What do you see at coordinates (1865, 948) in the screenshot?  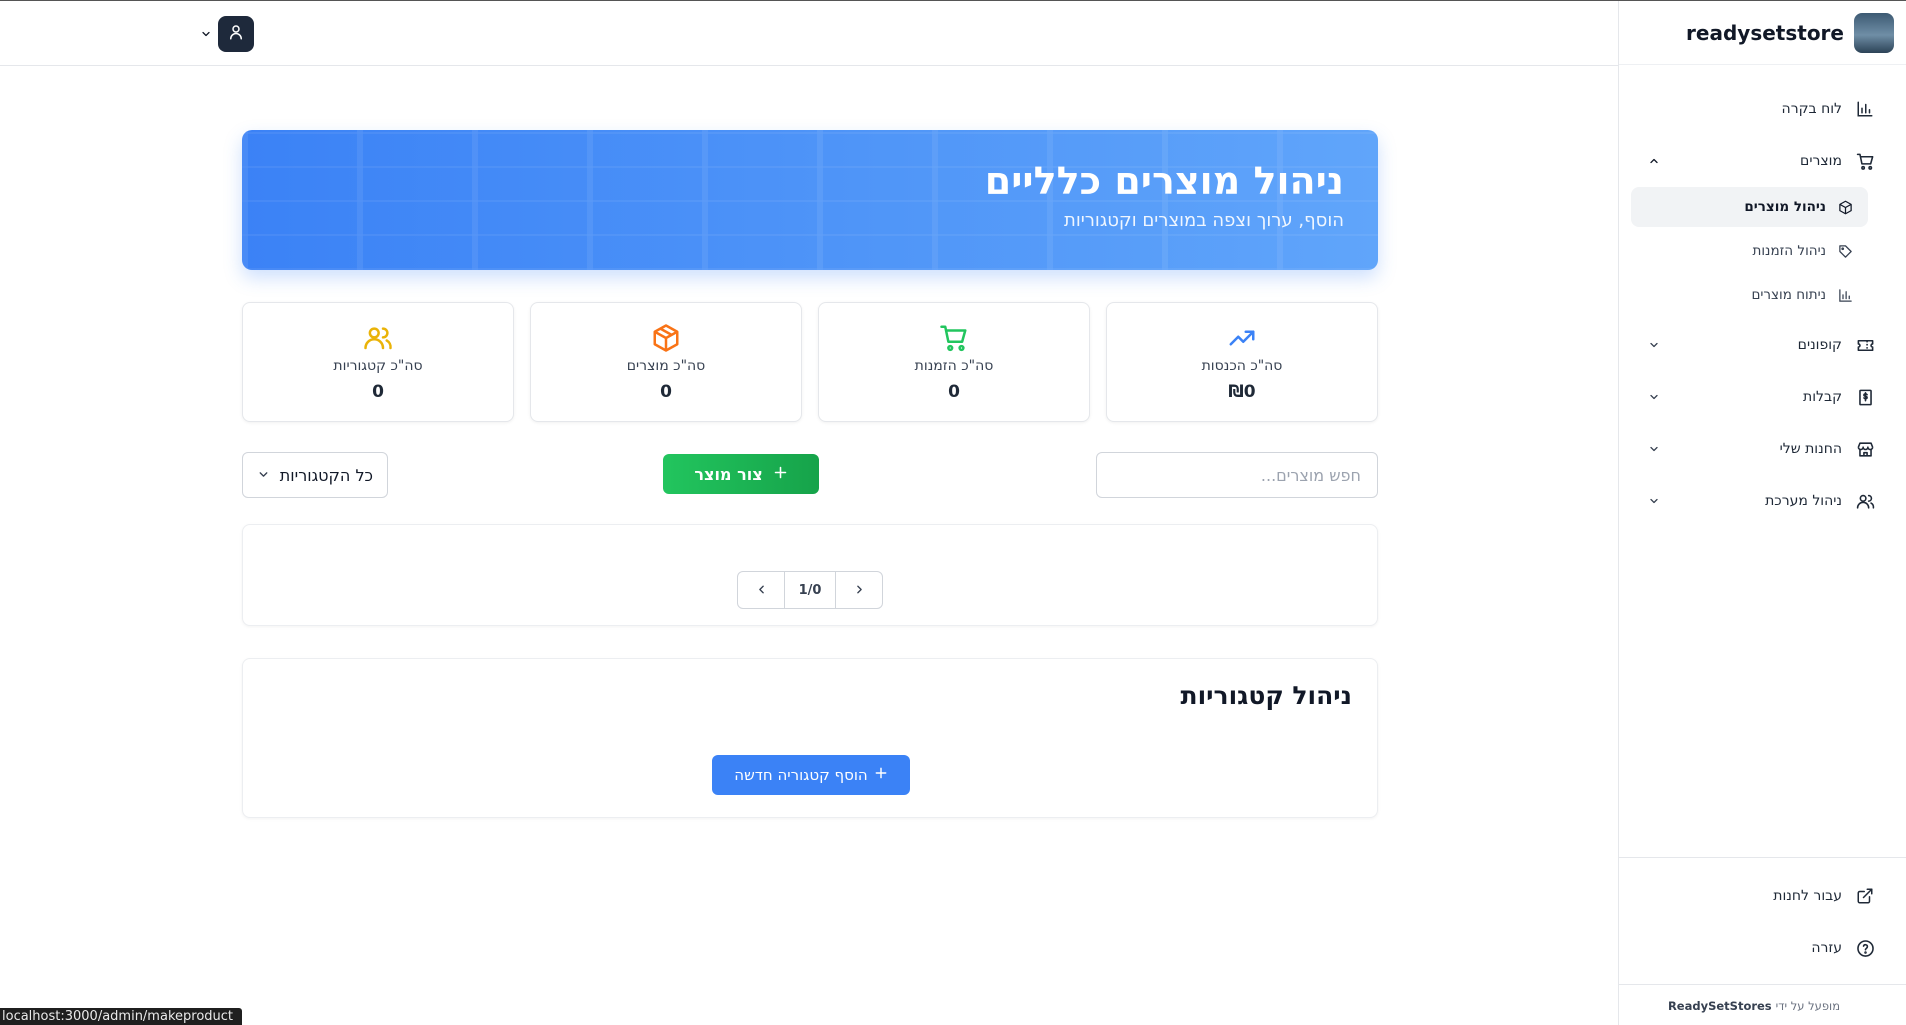 I see `help-circle-icon` at bounding box center [1865, 948].